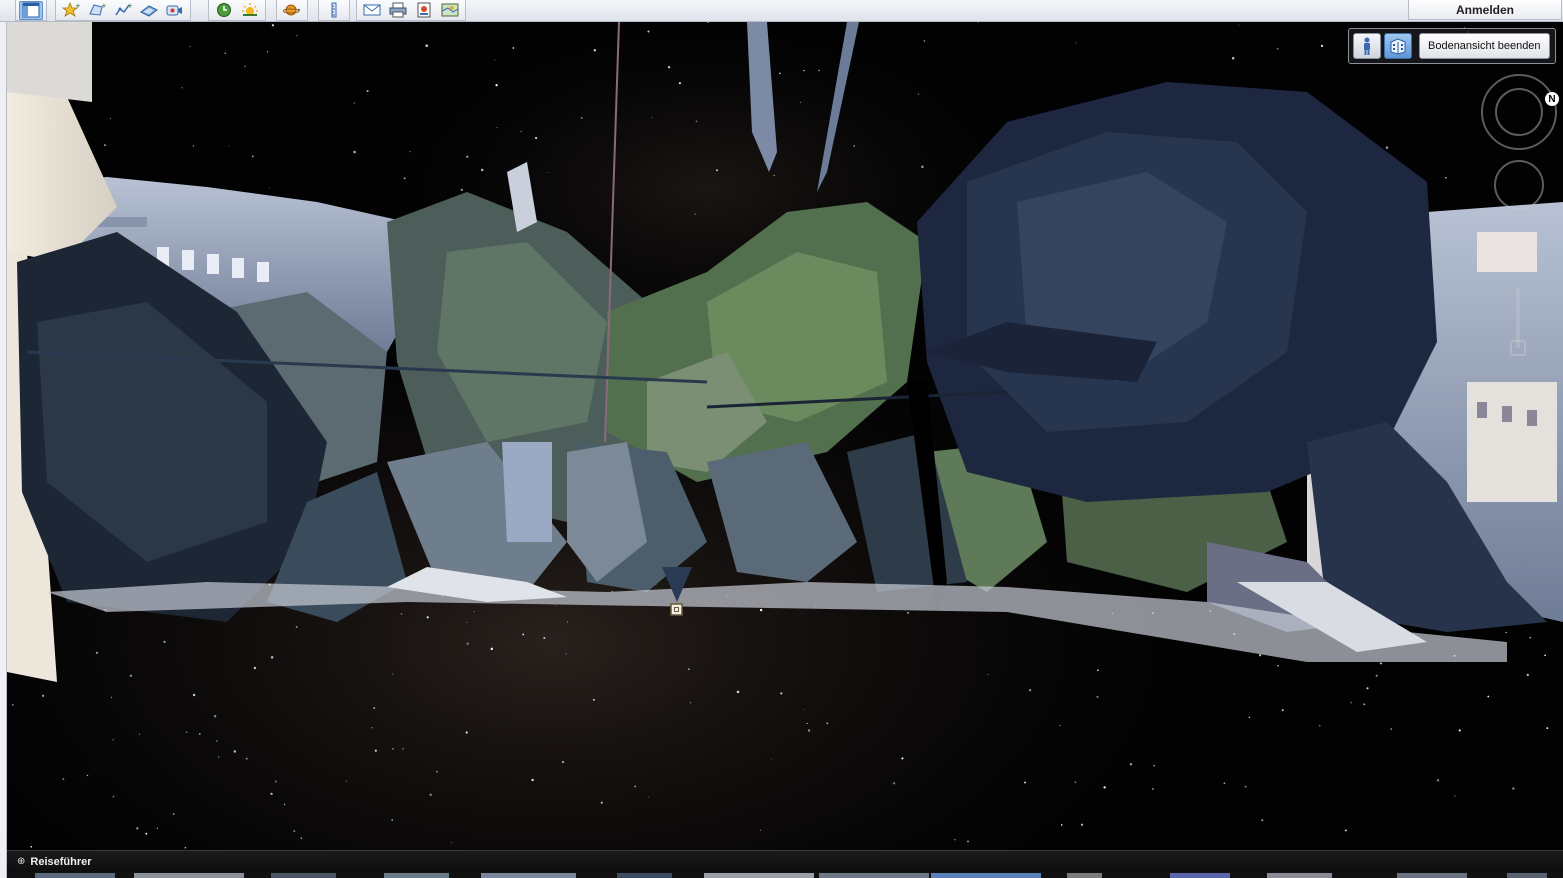  I want to click on add-path-button: +, so click(123, 10).